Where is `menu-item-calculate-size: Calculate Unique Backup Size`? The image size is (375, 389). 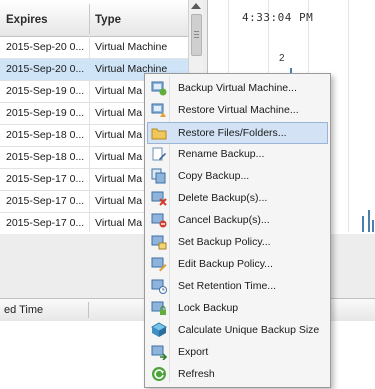 menu-item-calculate-size: Calculate Unique Backup Size is located at coordinates (237, 330).